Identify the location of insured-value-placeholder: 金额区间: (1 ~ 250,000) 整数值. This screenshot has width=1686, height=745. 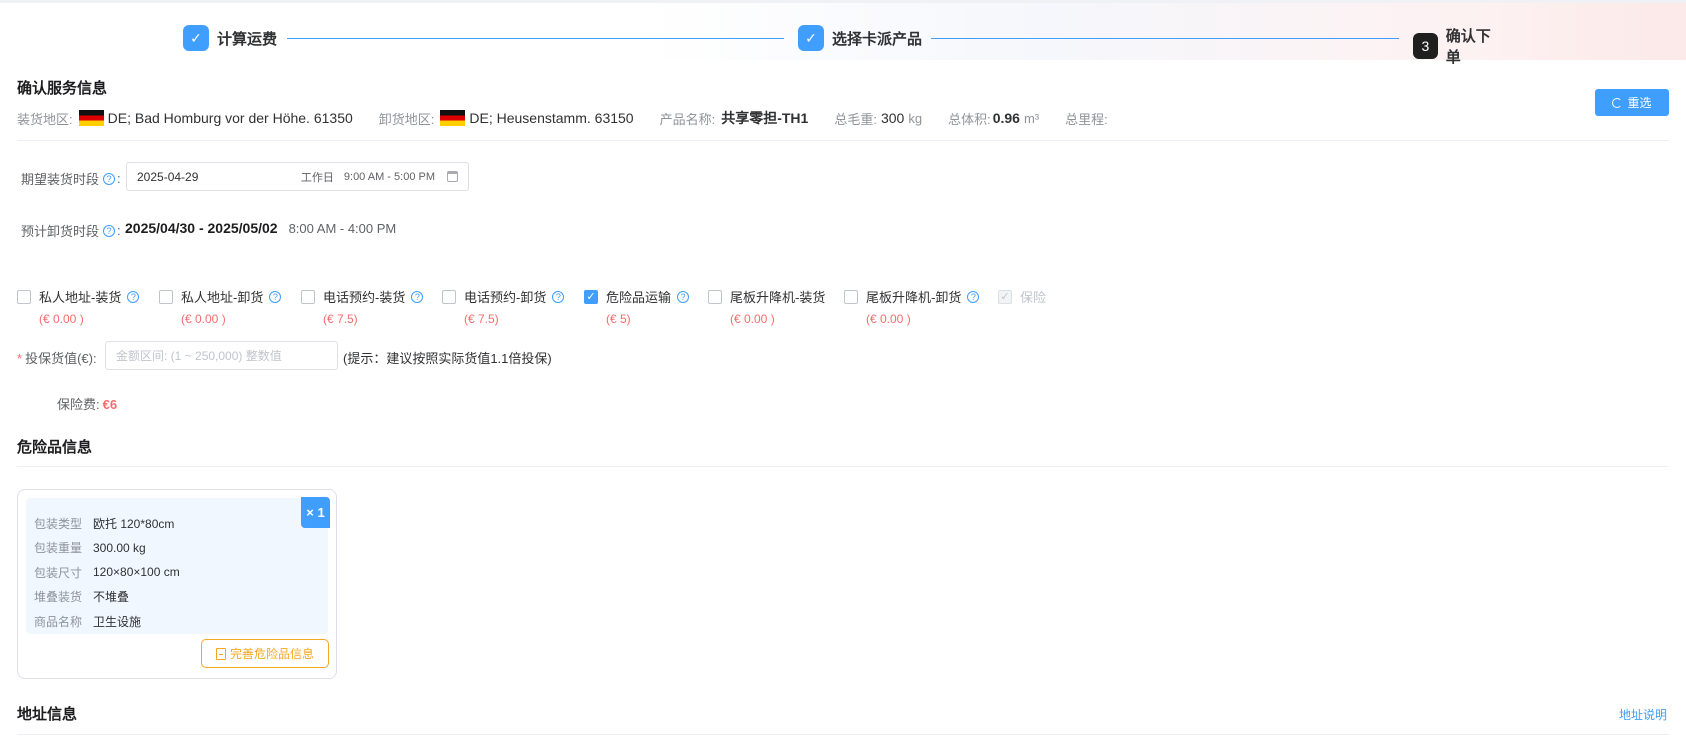
(199, 356).